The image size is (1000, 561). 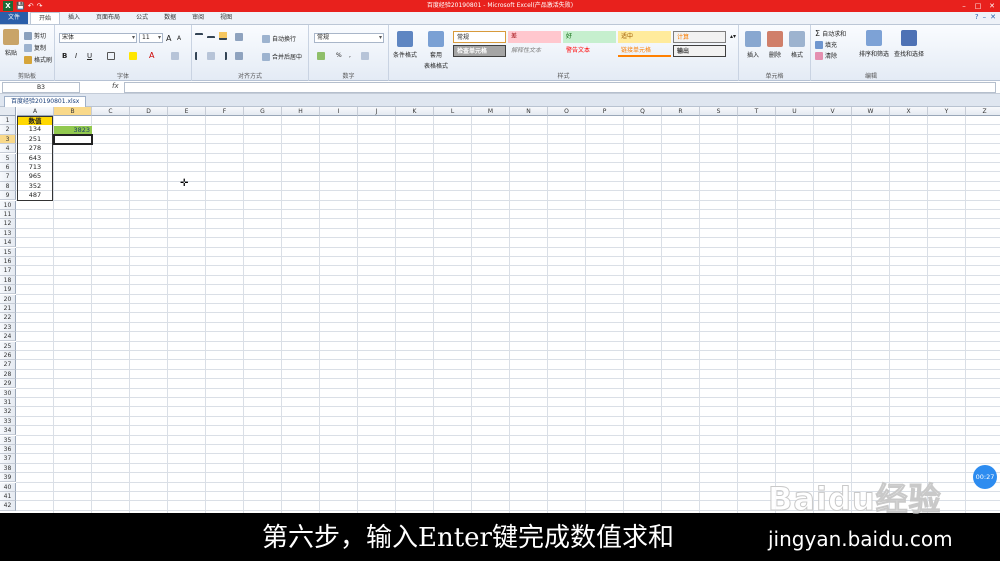 I want to click on row-header: 27, so click(x=8, y=365).